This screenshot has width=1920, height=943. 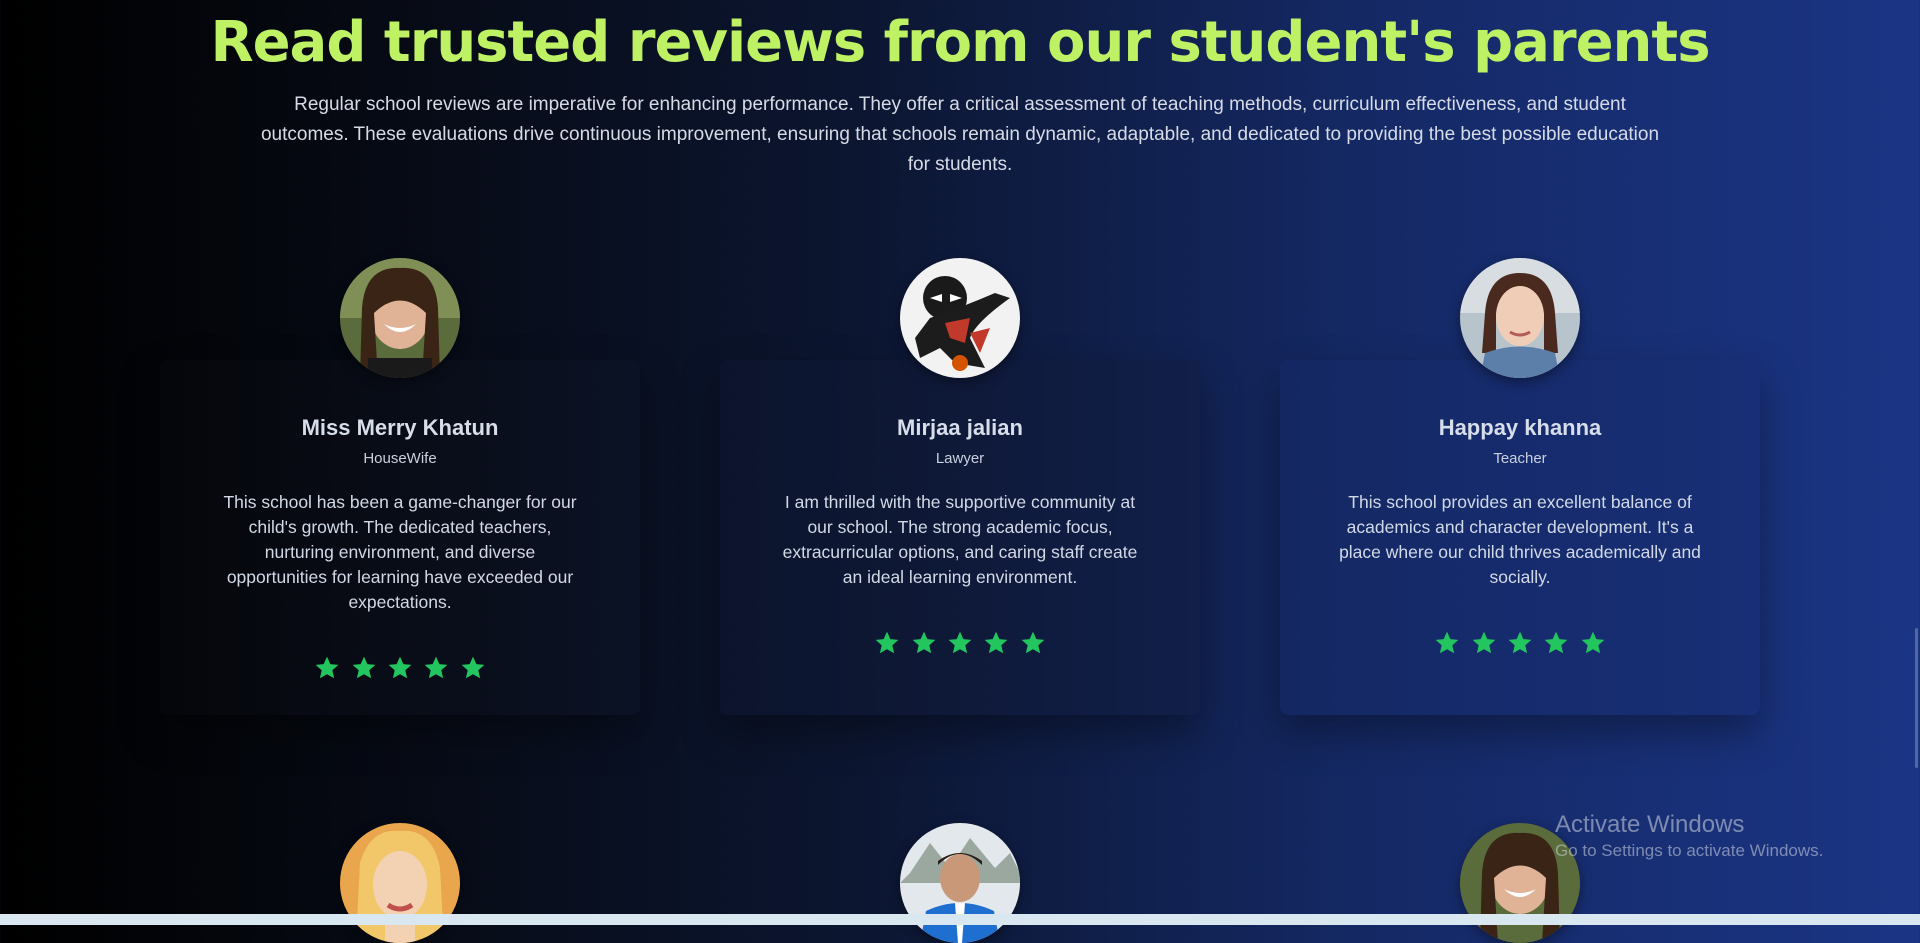 I want to click on page-scrollbar, so click(x=1916, y=462).